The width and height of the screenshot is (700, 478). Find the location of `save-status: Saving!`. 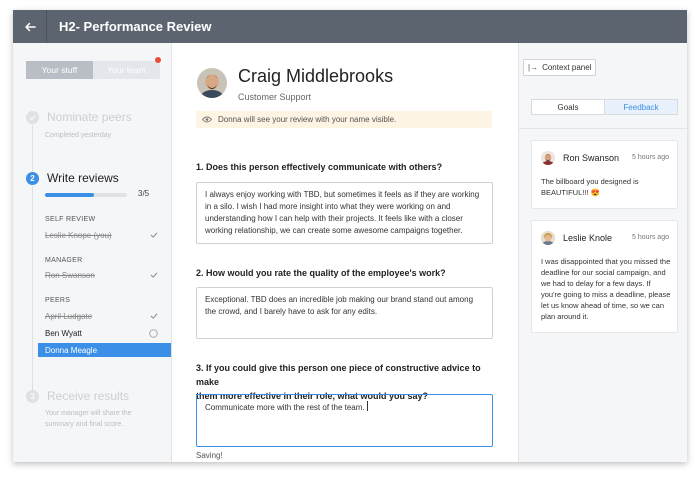

save-status: Saving! is located at coordinates (209, 455).